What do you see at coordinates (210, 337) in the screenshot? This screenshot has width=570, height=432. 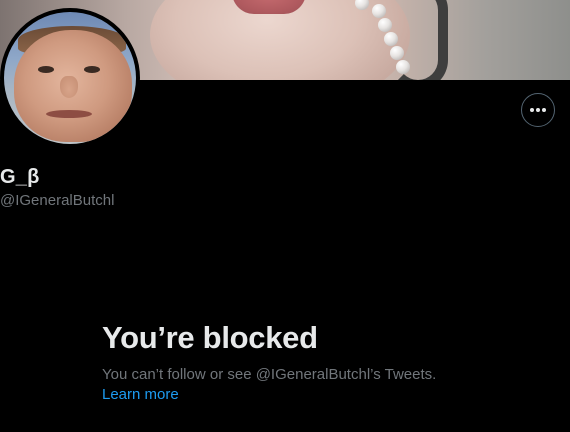 I see `blocked-title: You’re blocked` at bounding box center [210, 337].